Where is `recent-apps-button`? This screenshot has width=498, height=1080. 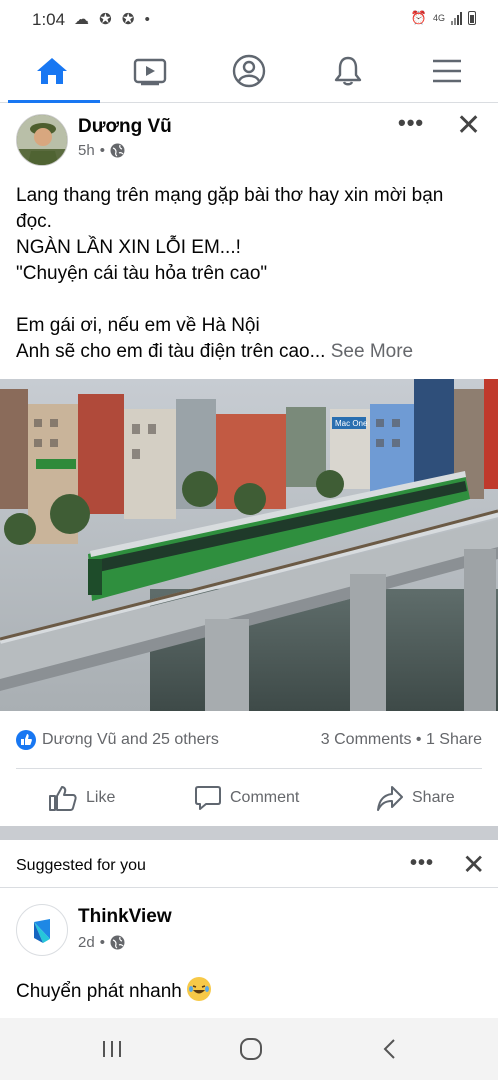
recent-apps-button is located at coordinates (112, 1049).